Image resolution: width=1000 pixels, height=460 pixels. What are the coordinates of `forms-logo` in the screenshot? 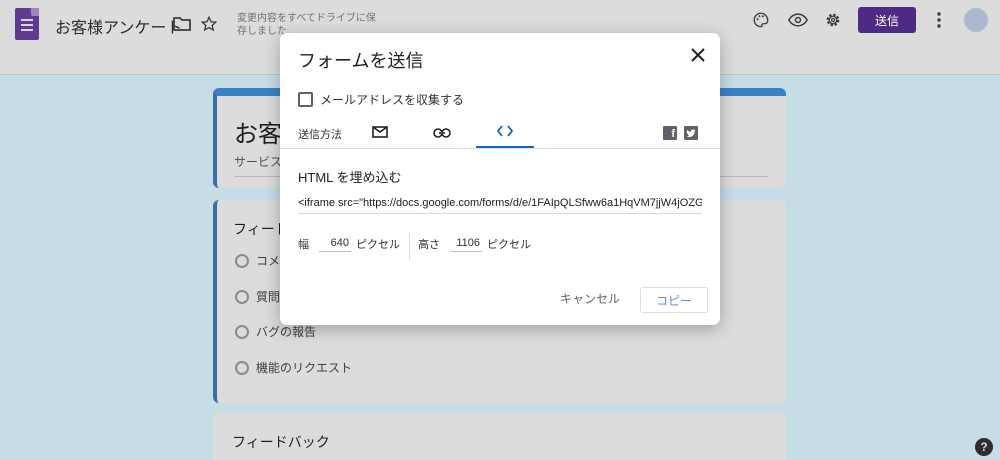 It's located at (27, 24).